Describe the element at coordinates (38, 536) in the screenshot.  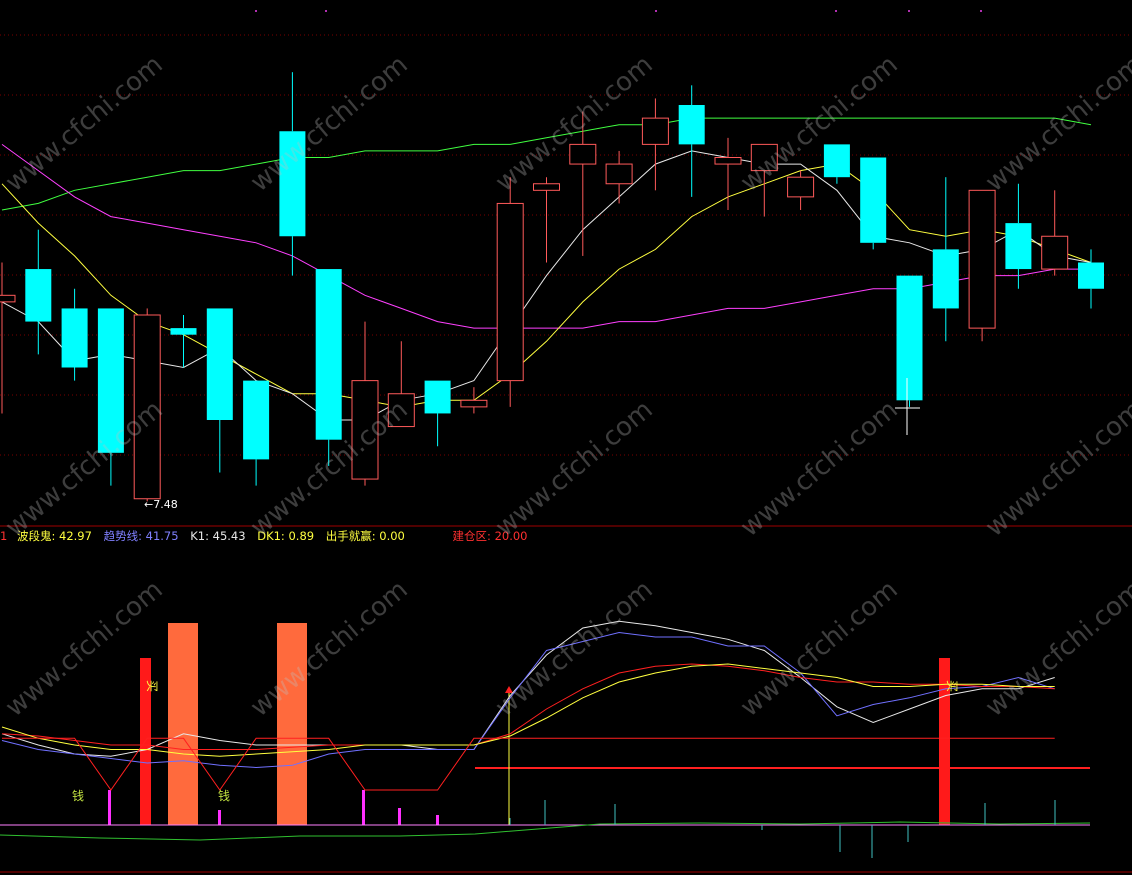
I see `legend-wave-label: 波段鬼:` at that location.